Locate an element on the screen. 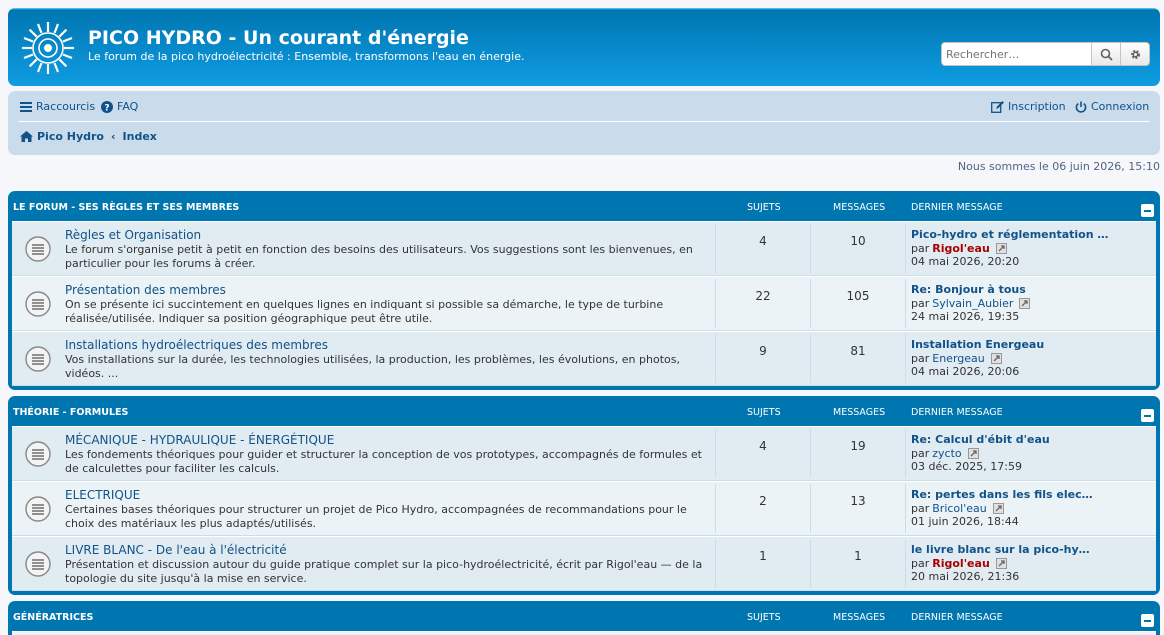  hamburger-icon is located at coordinates (26, 107).